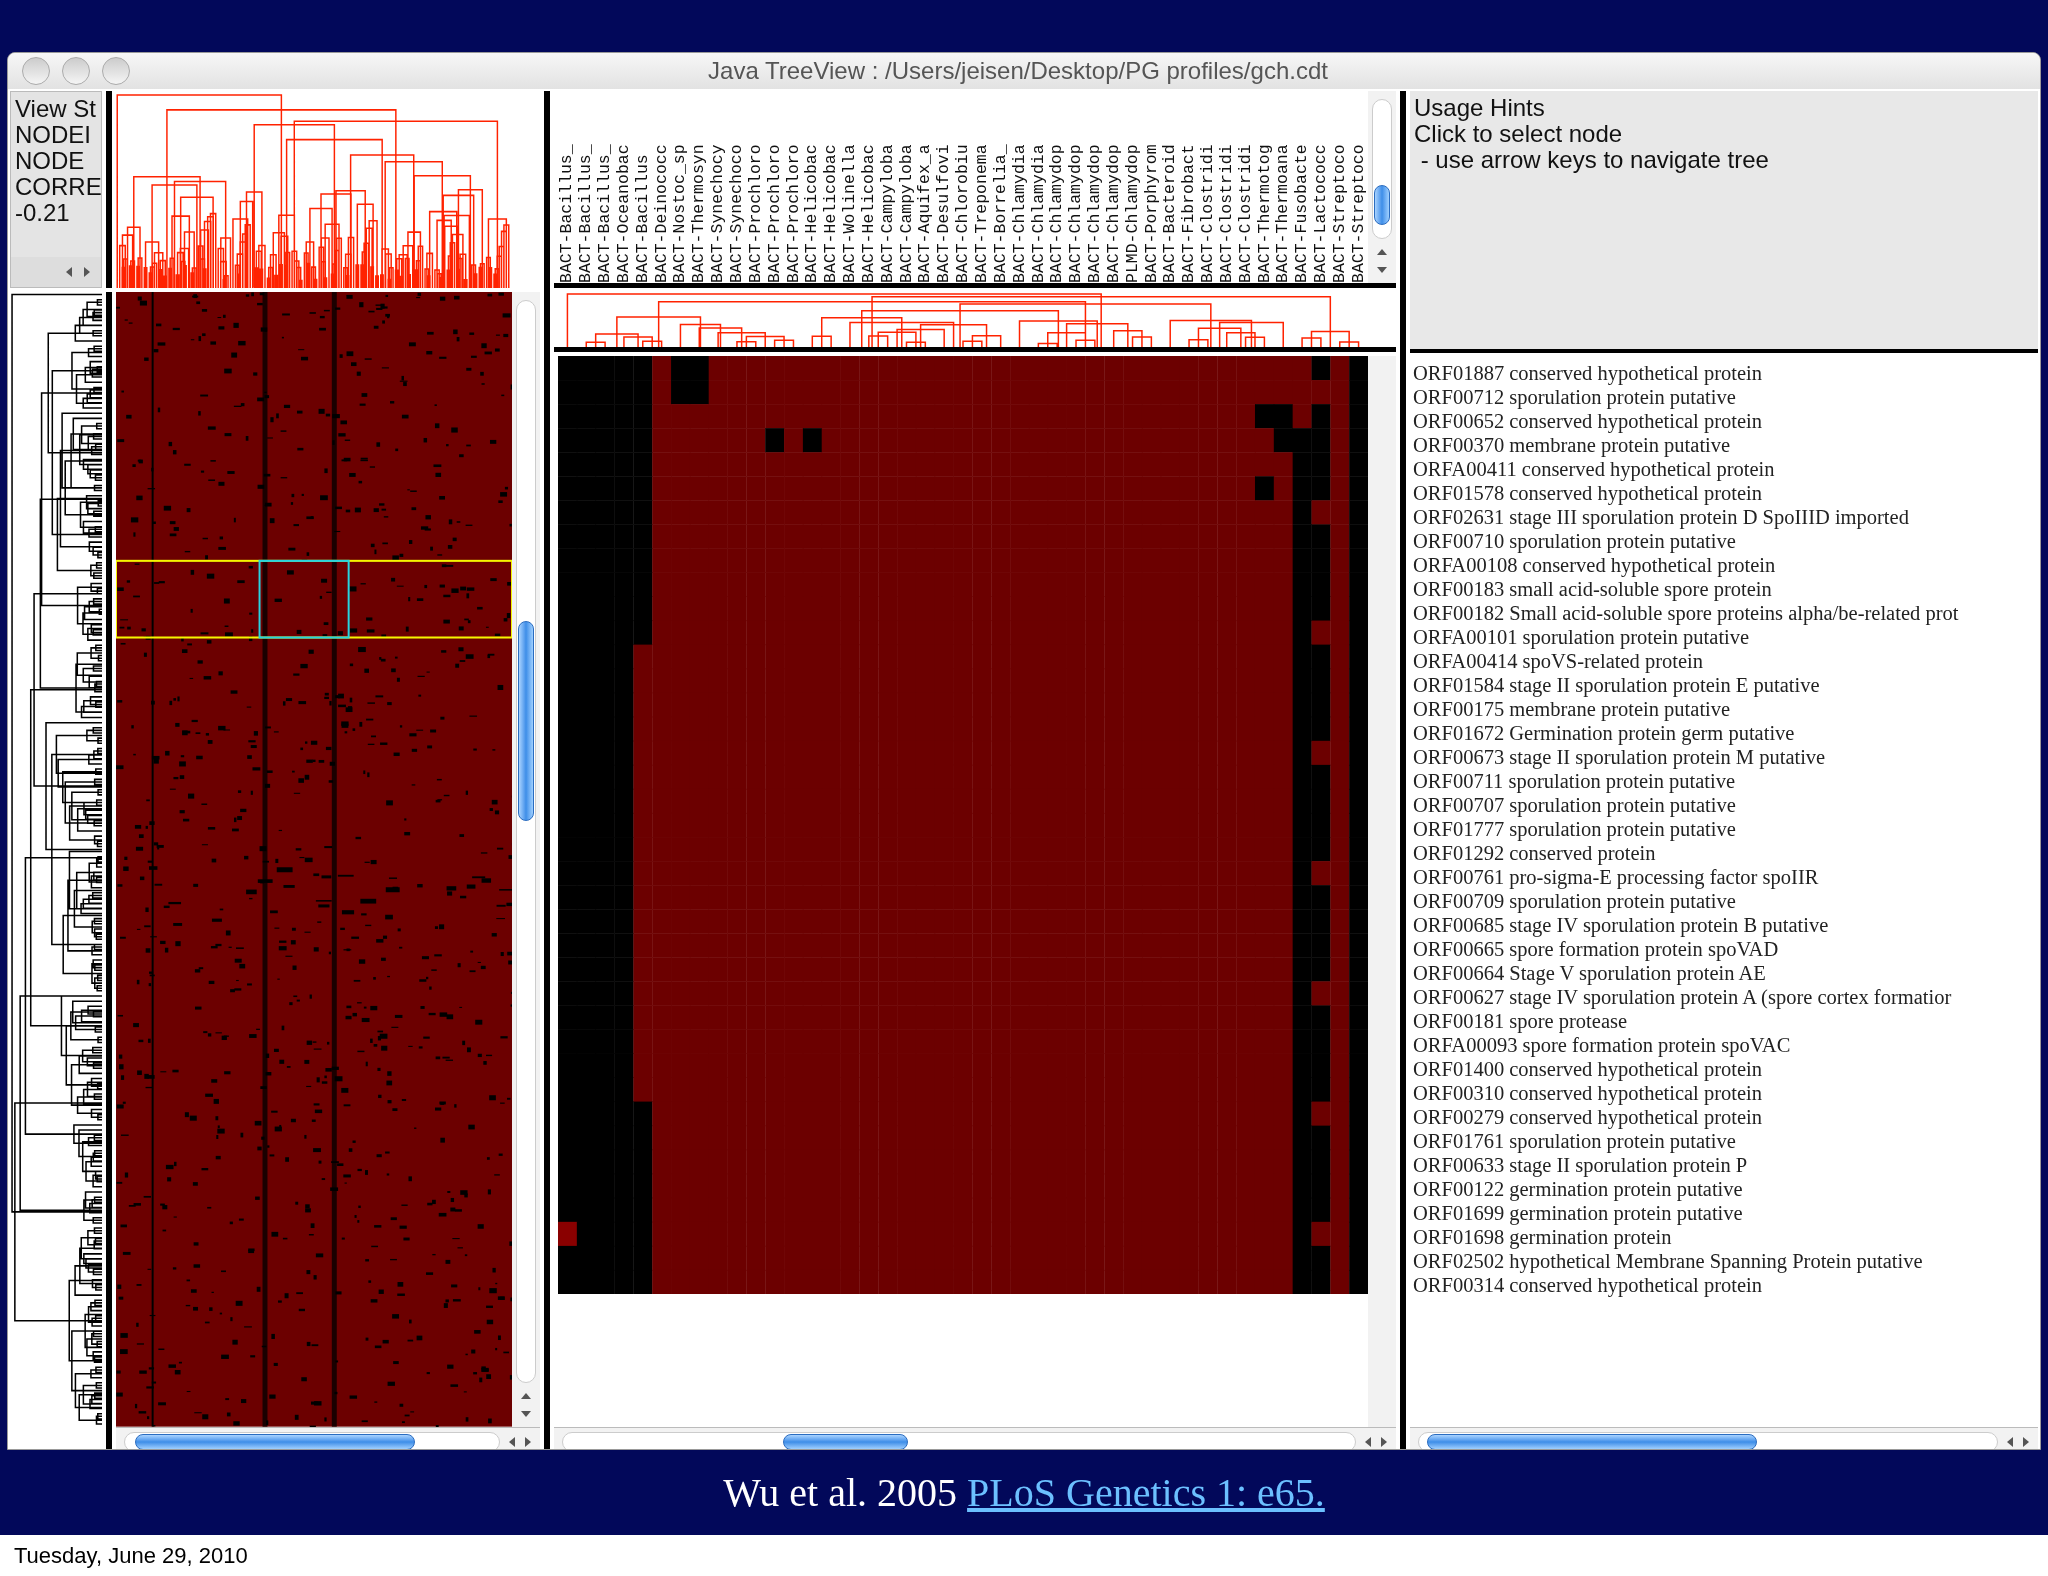 This screenshot has height=1576, width=2048. I want to click on gene-label: ORFA00108 conserved hypothetical protein, so click(1594, 565).